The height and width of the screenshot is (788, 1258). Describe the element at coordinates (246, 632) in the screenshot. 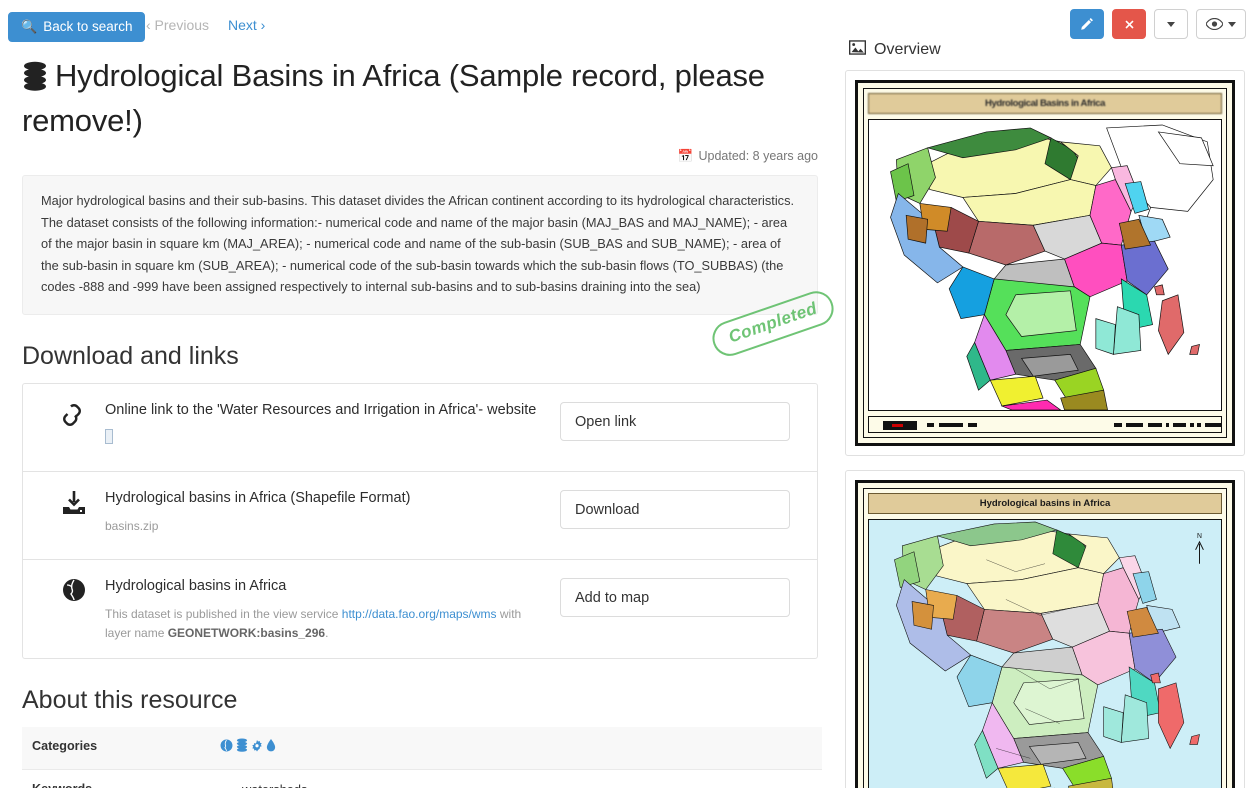

I see `layer-name: GEONETWORK:basins_296` at that location.